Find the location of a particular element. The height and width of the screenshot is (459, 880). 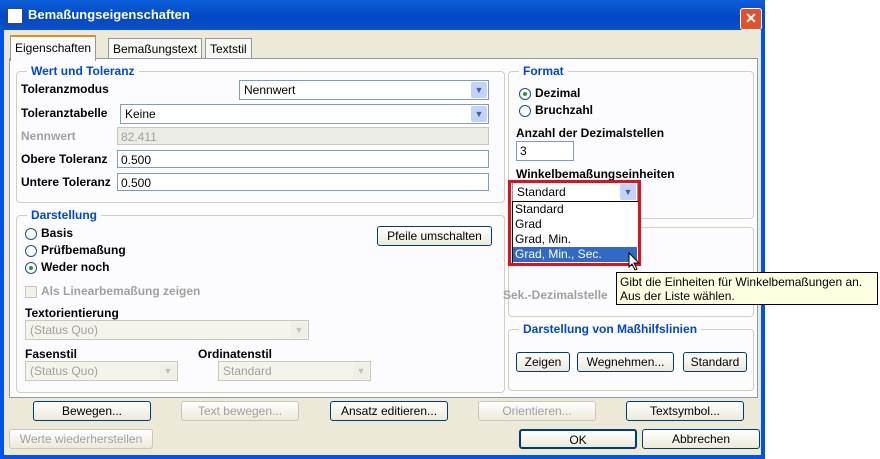

text-orientation-select: (Status Quo) ▼ is located at coordinates (167, 330).